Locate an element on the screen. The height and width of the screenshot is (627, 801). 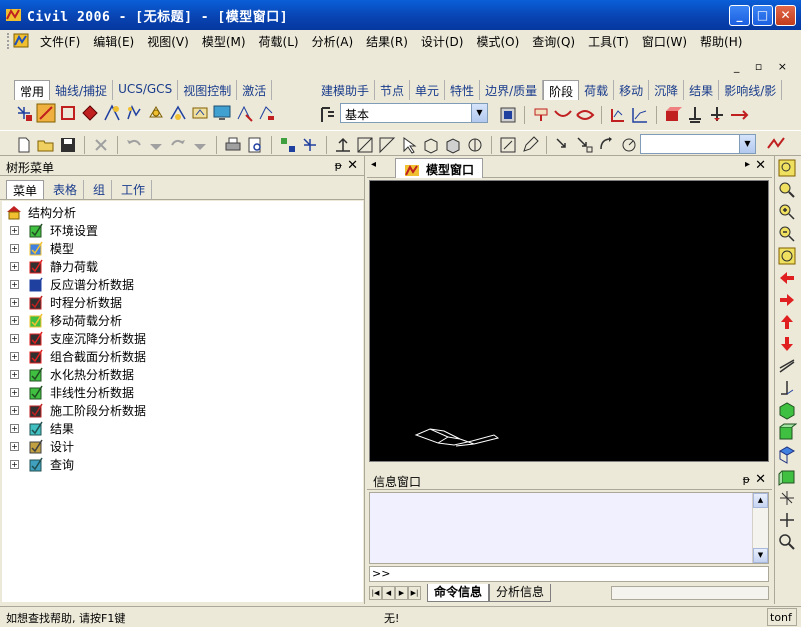
toolbar-tab: 边界/质量 is located at coordinates (512, 90).